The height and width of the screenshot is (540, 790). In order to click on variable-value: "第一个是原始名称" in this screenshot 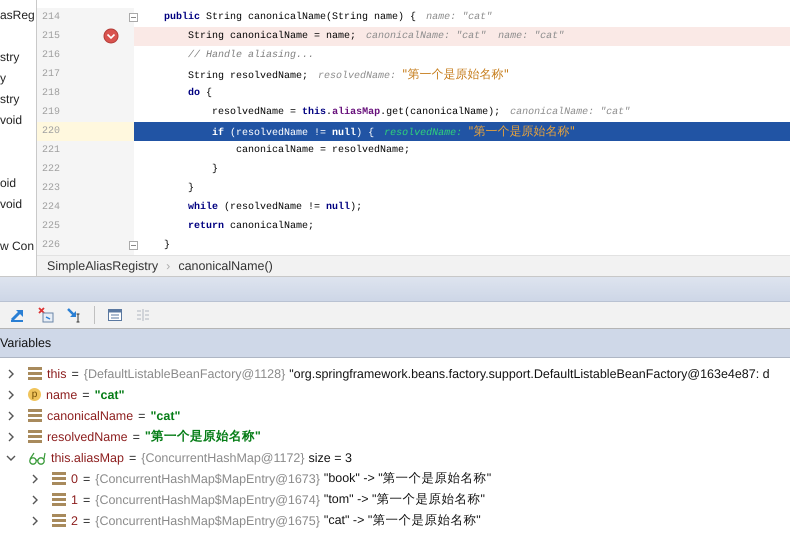, I will do `click(202, 436)`.